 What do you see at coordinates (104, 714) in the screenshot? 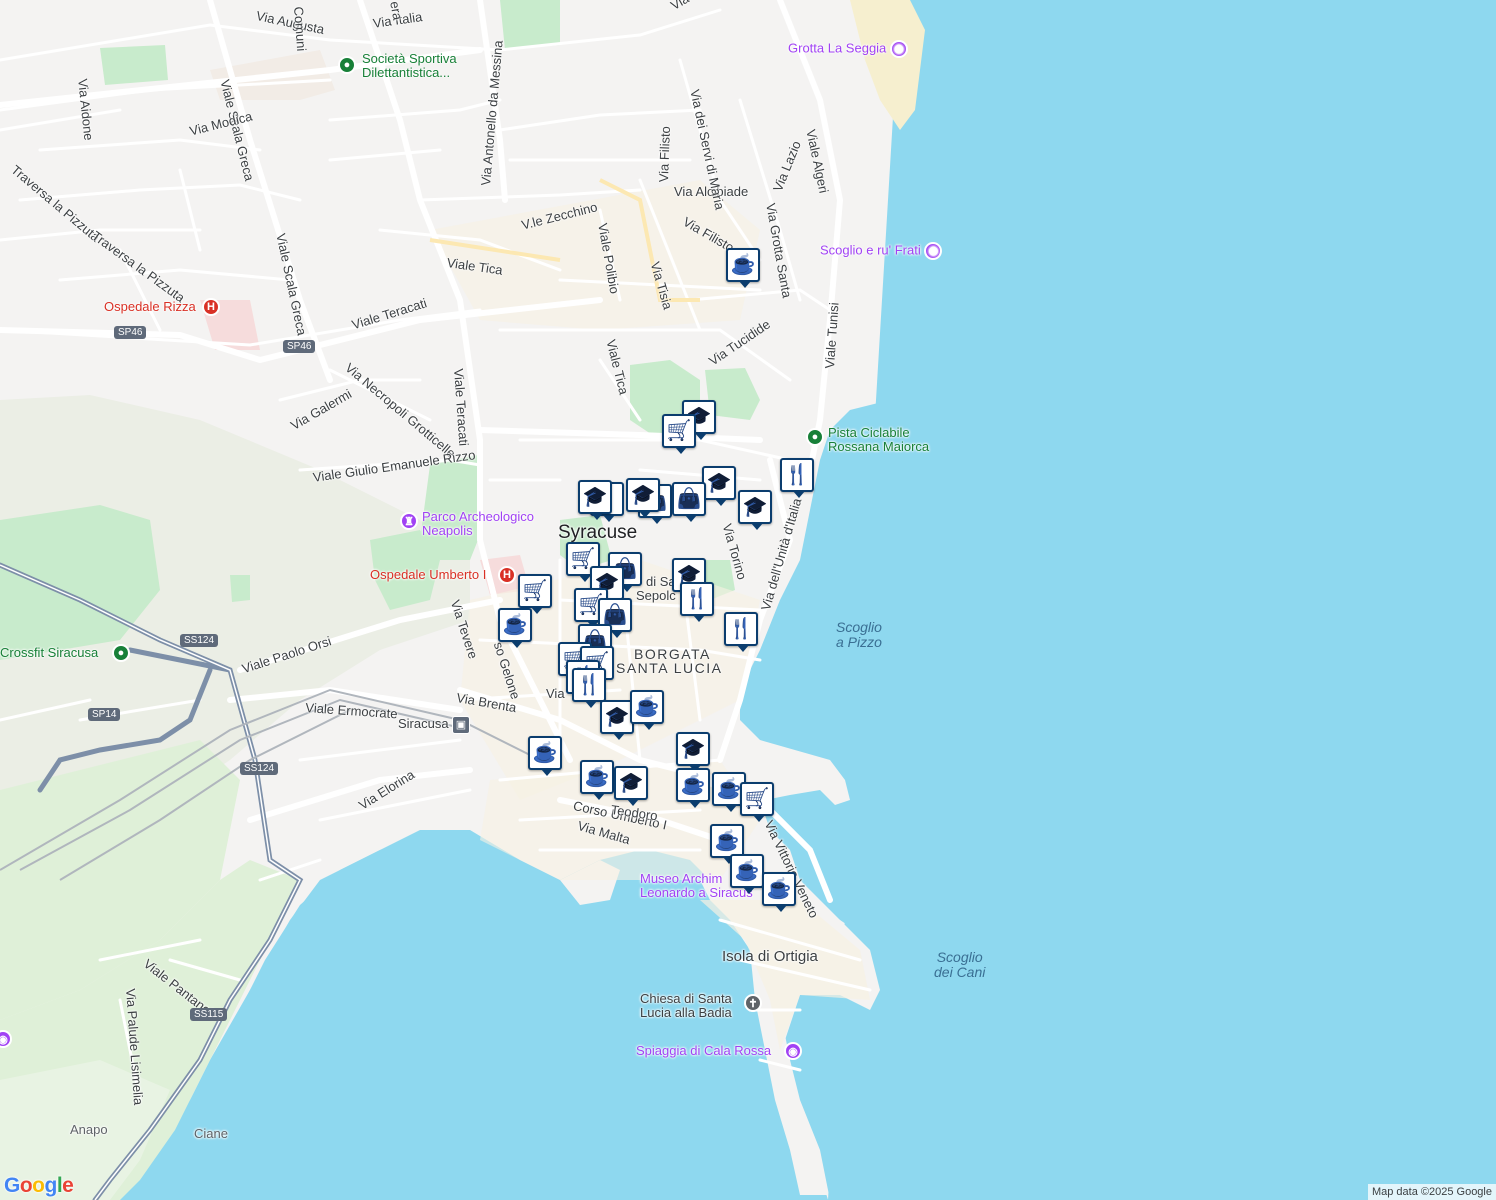
I see `sp14-shield: SP14` at bounding box center [104, 714].